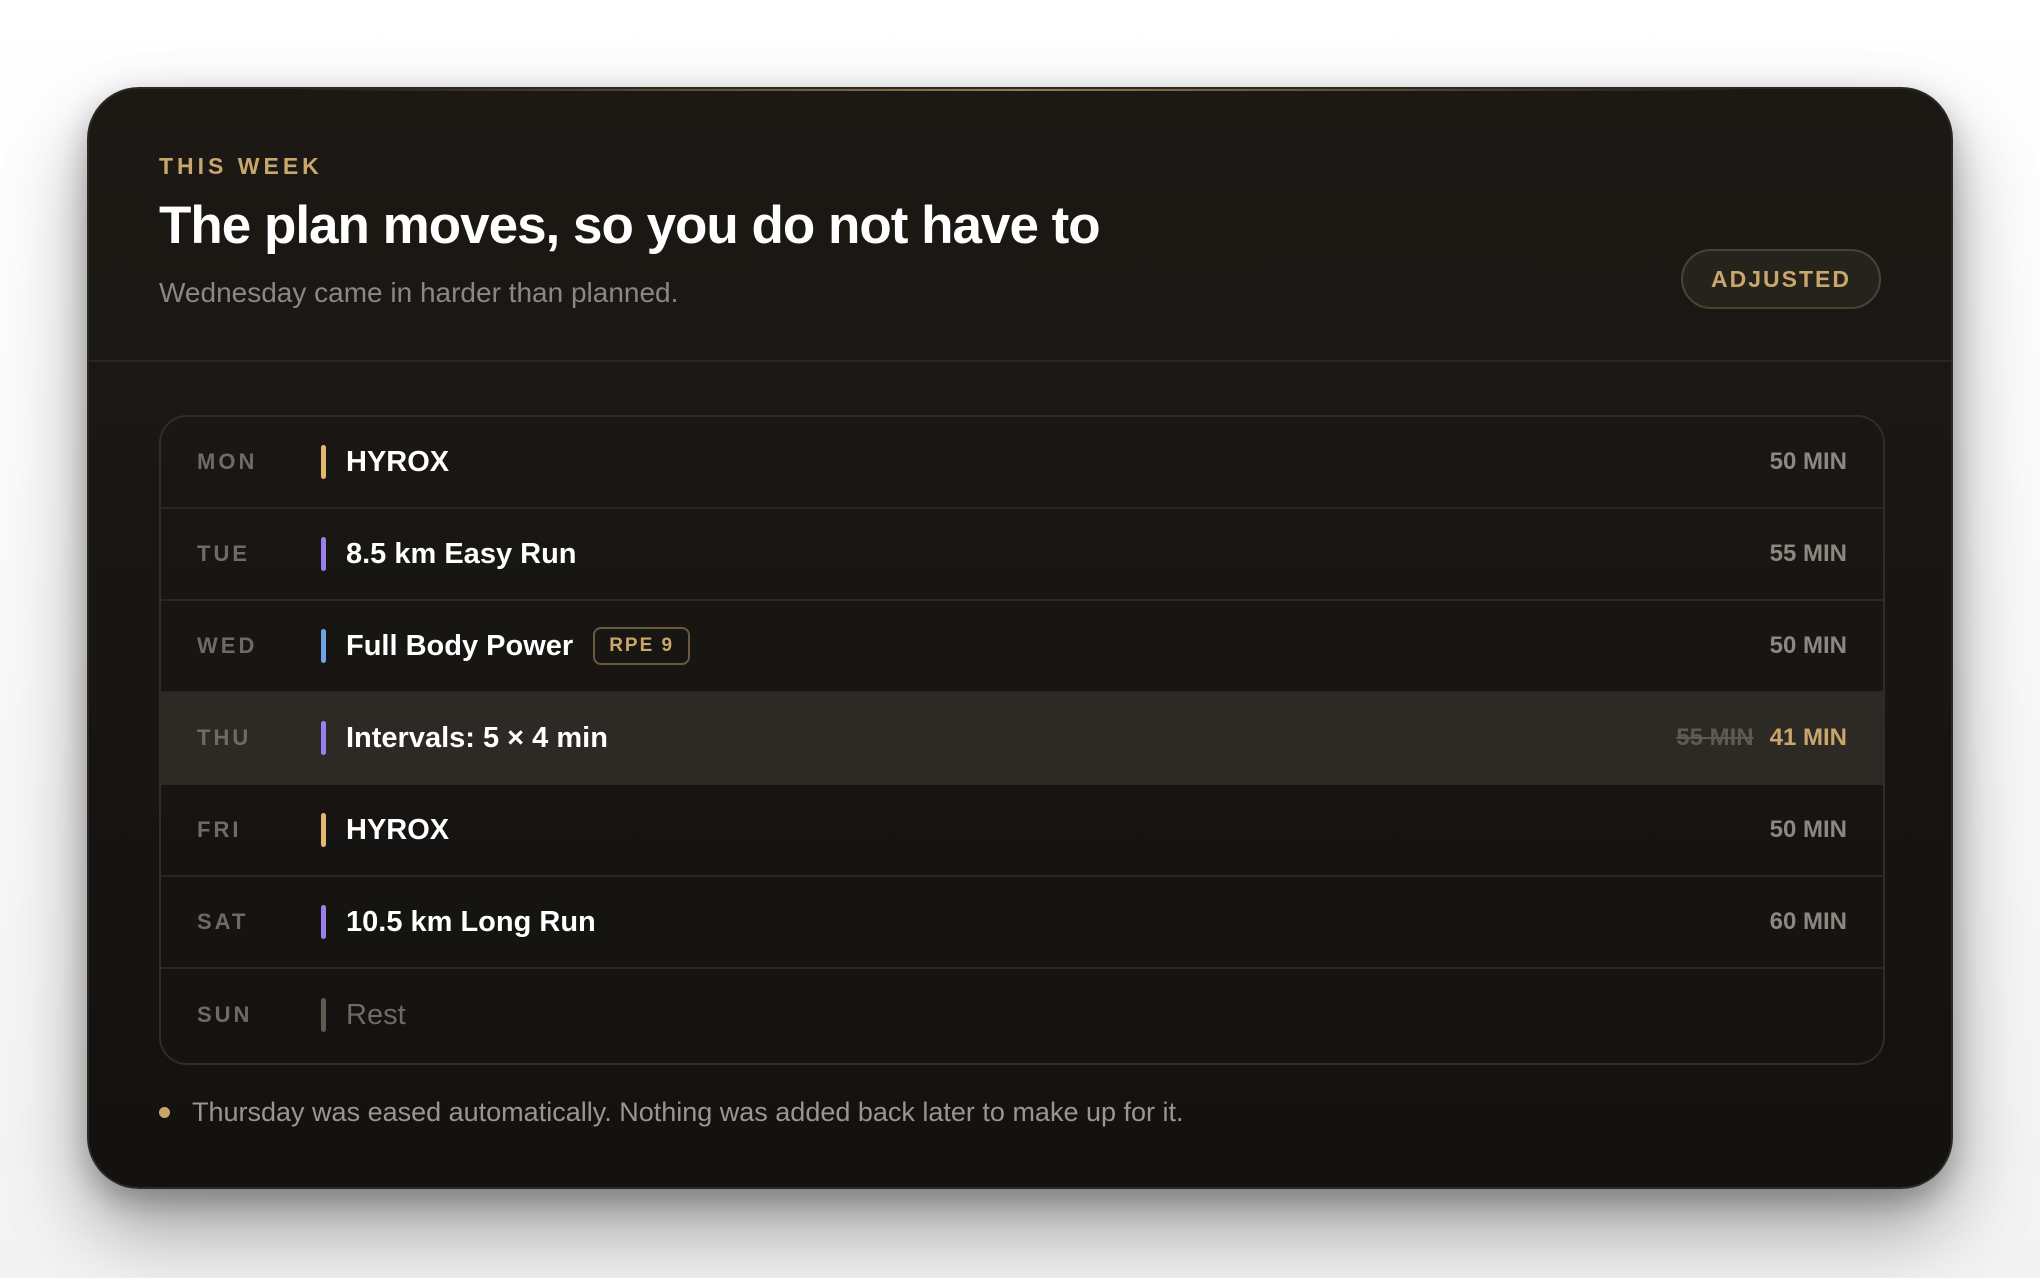 The image size is (2040, 1278). Describe the element at coordinates (1022, 923) in the screenshot. I see `schedule-row-sat: SAT 10.5 km Long Run 60 MIN` at that location.